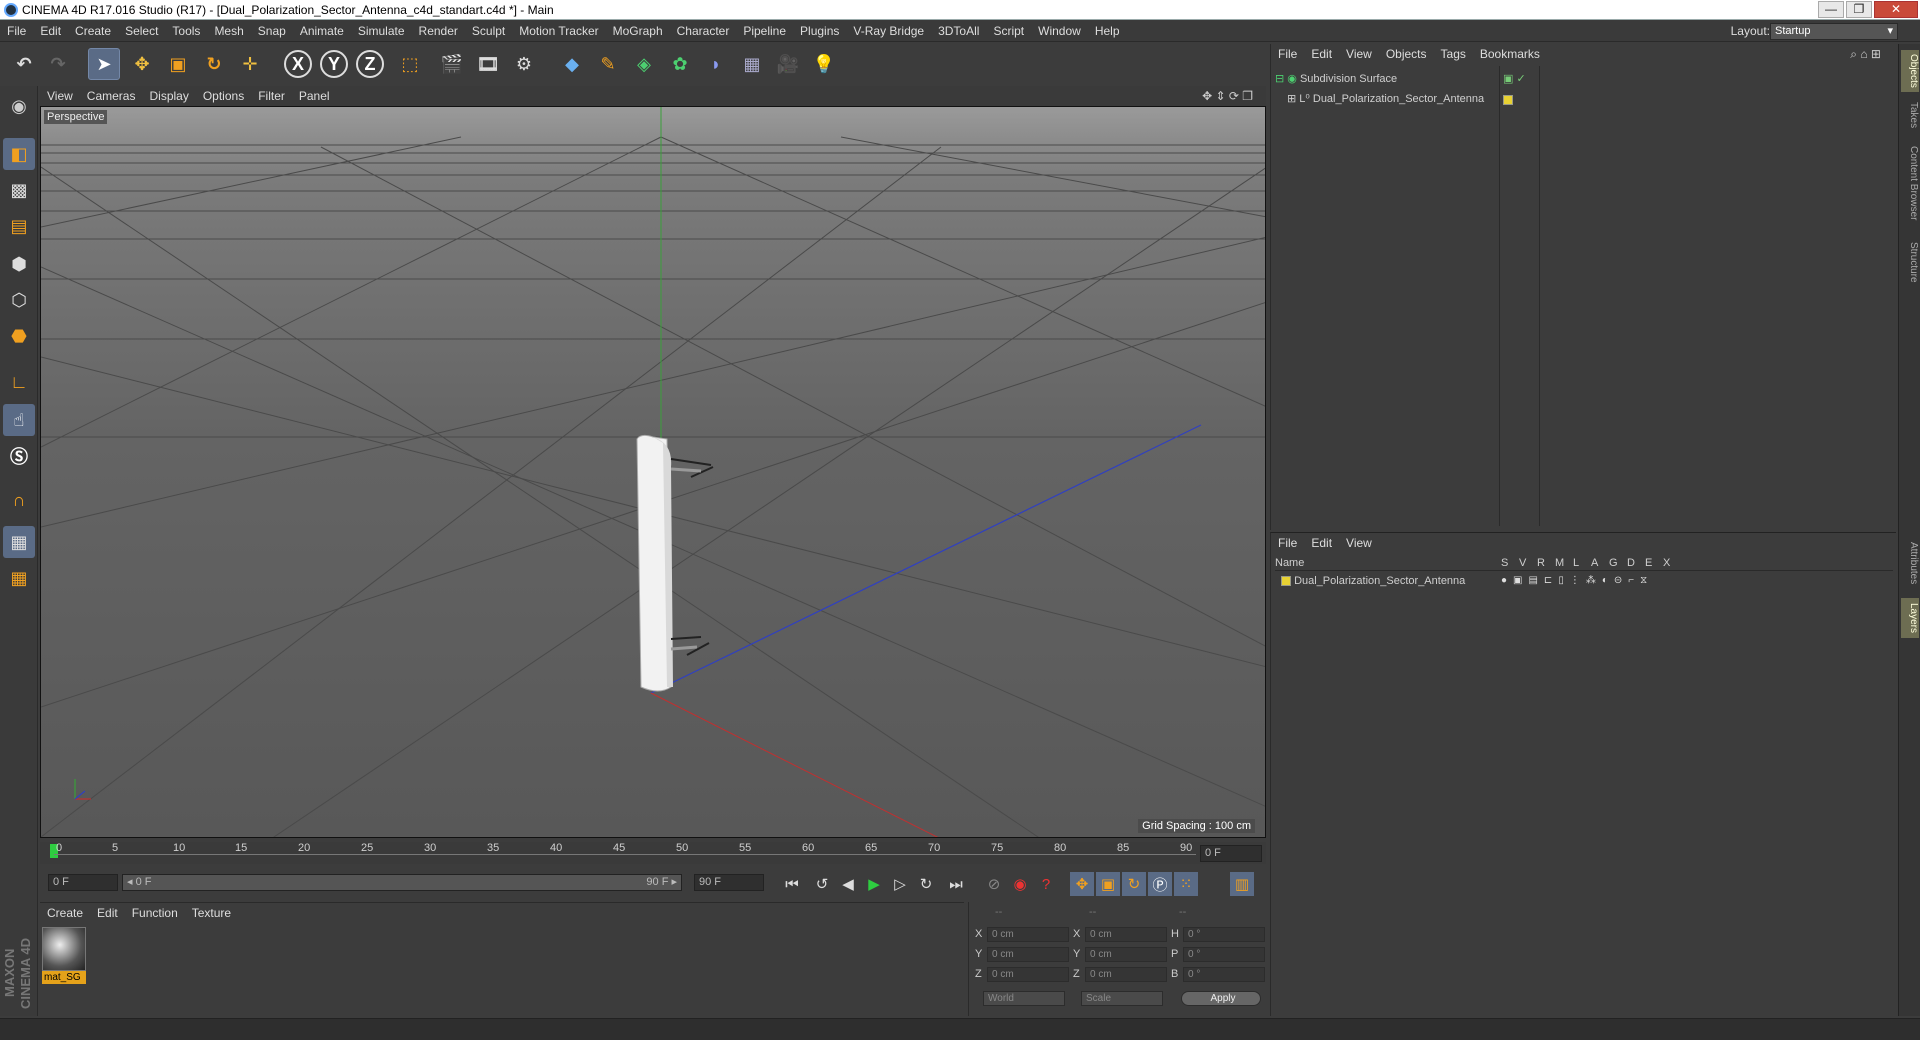  What do you see at coordinates (524, 64) in the screenshot?
I see `render-settings-icon: ⚙` at bounding box center [524, 64].